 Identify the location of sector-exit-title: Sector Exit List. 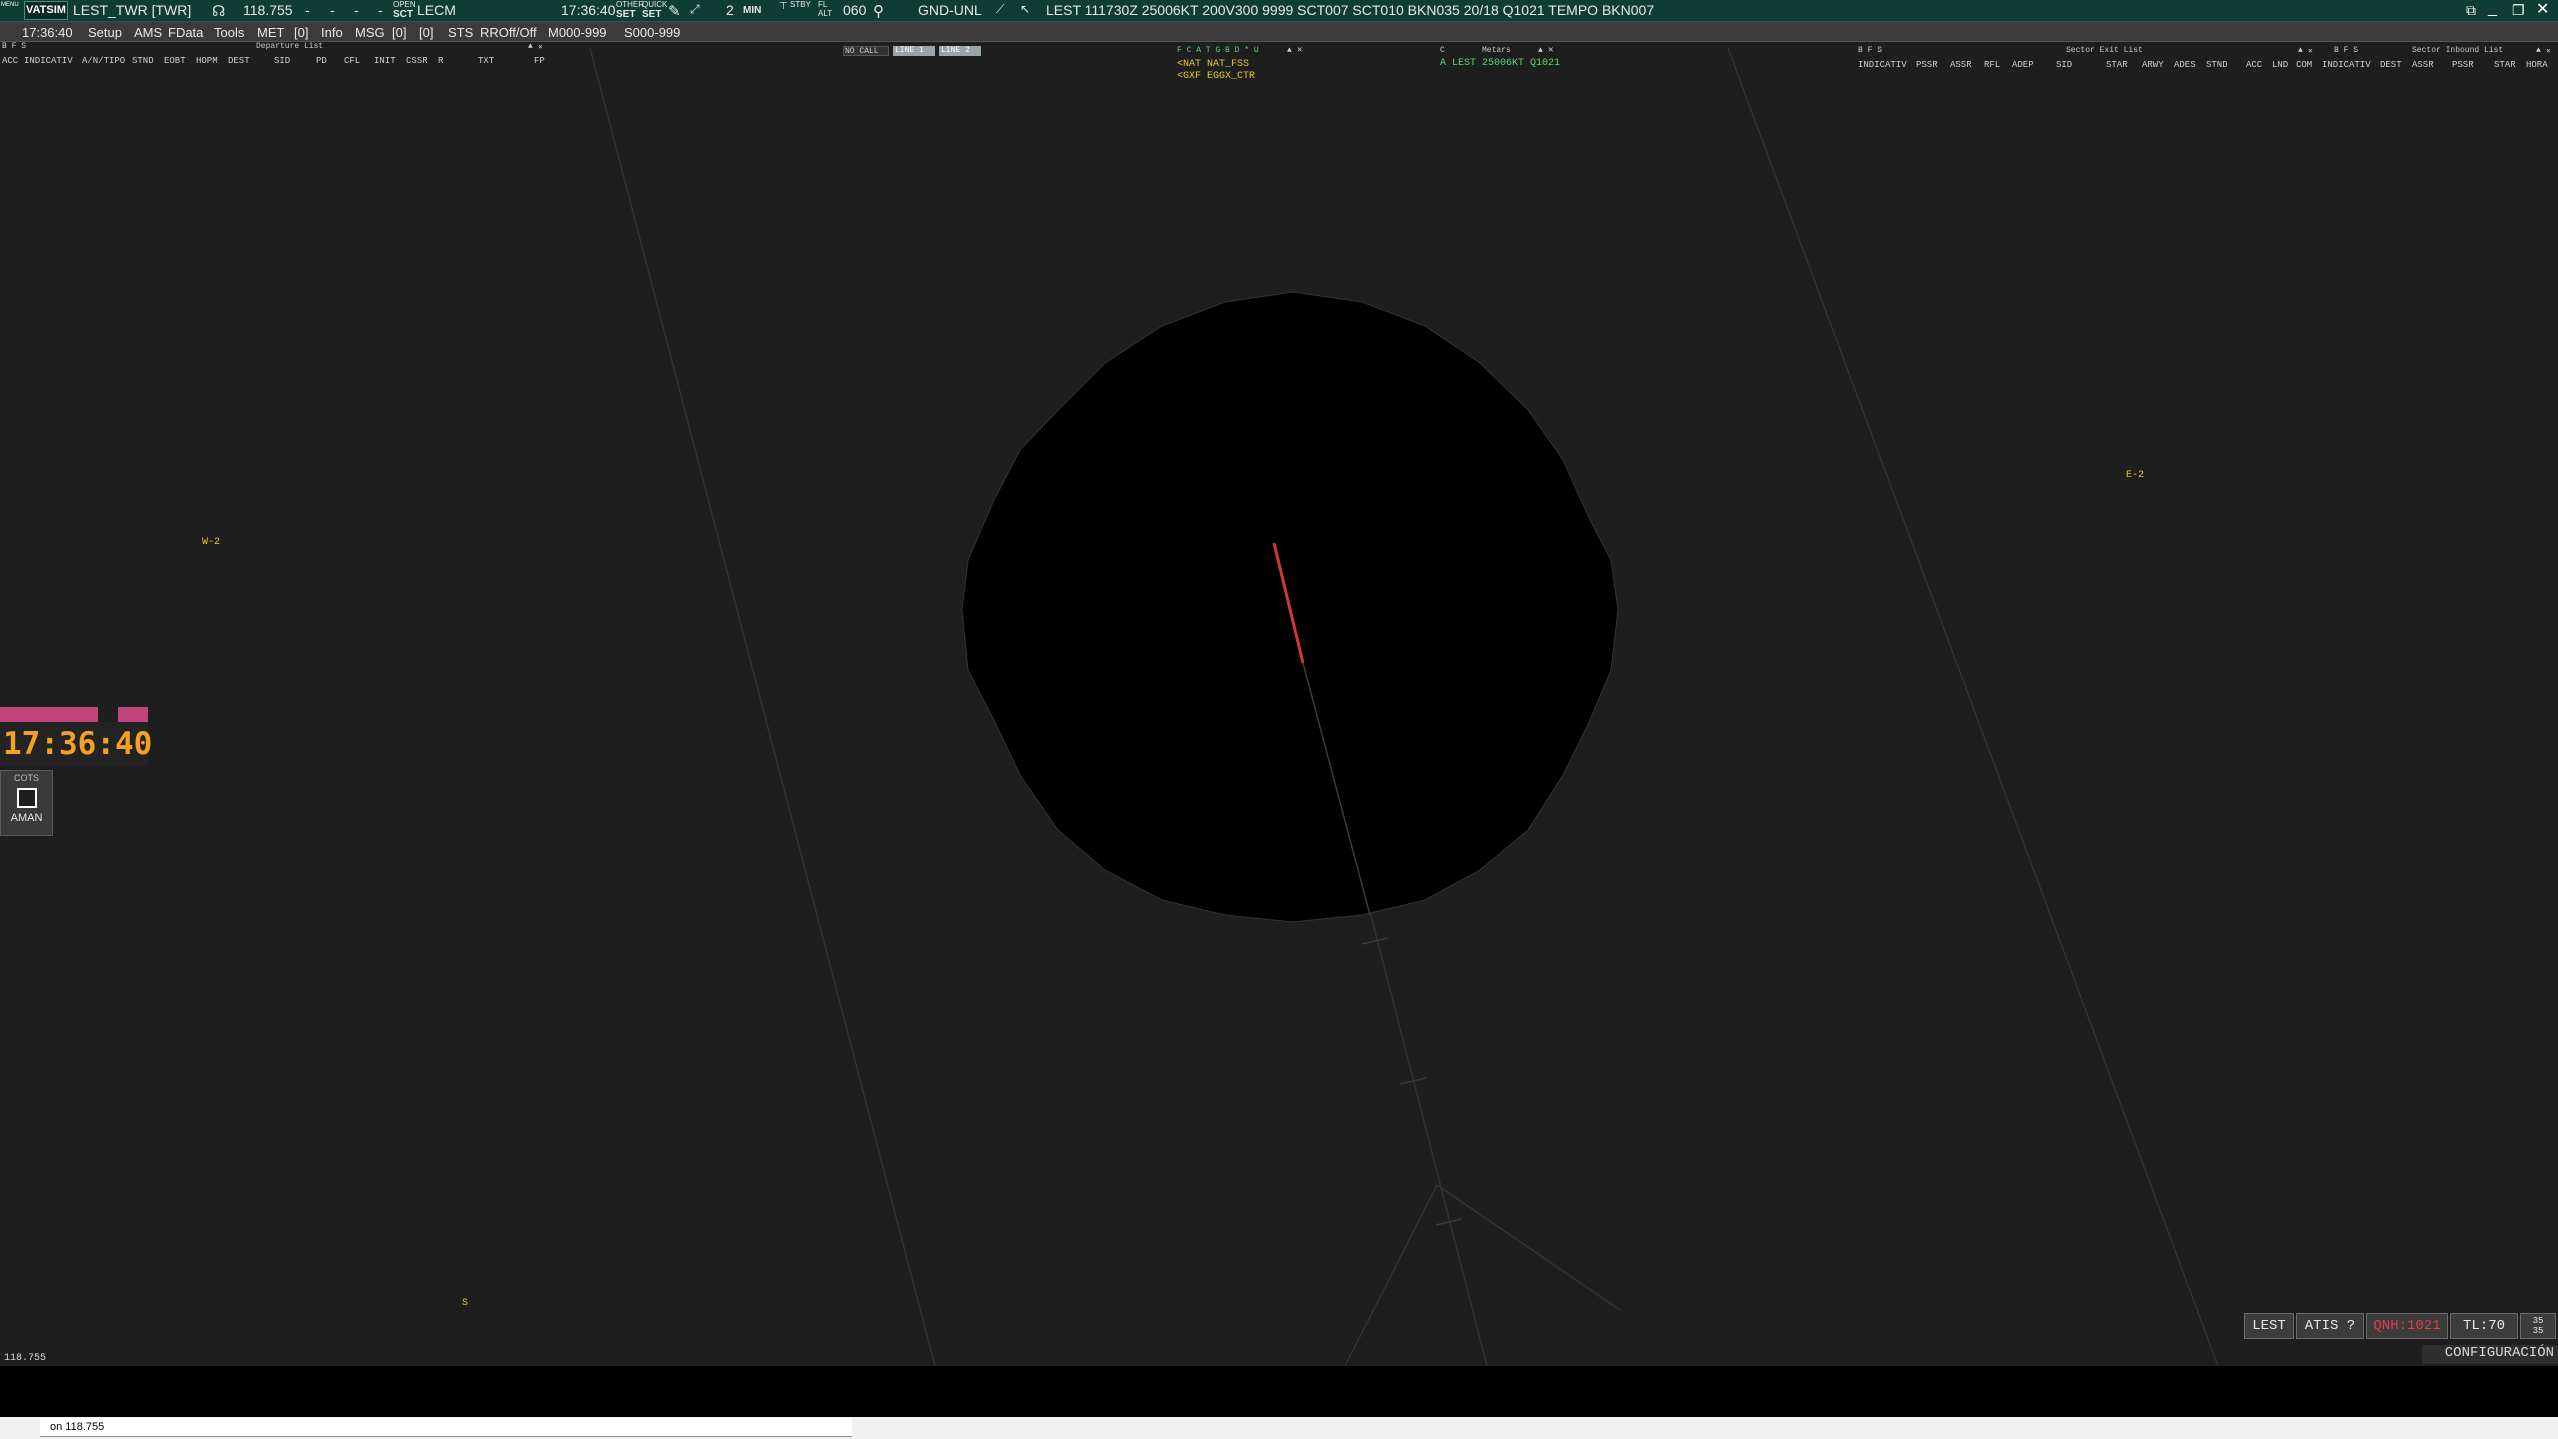
(2104, 51).